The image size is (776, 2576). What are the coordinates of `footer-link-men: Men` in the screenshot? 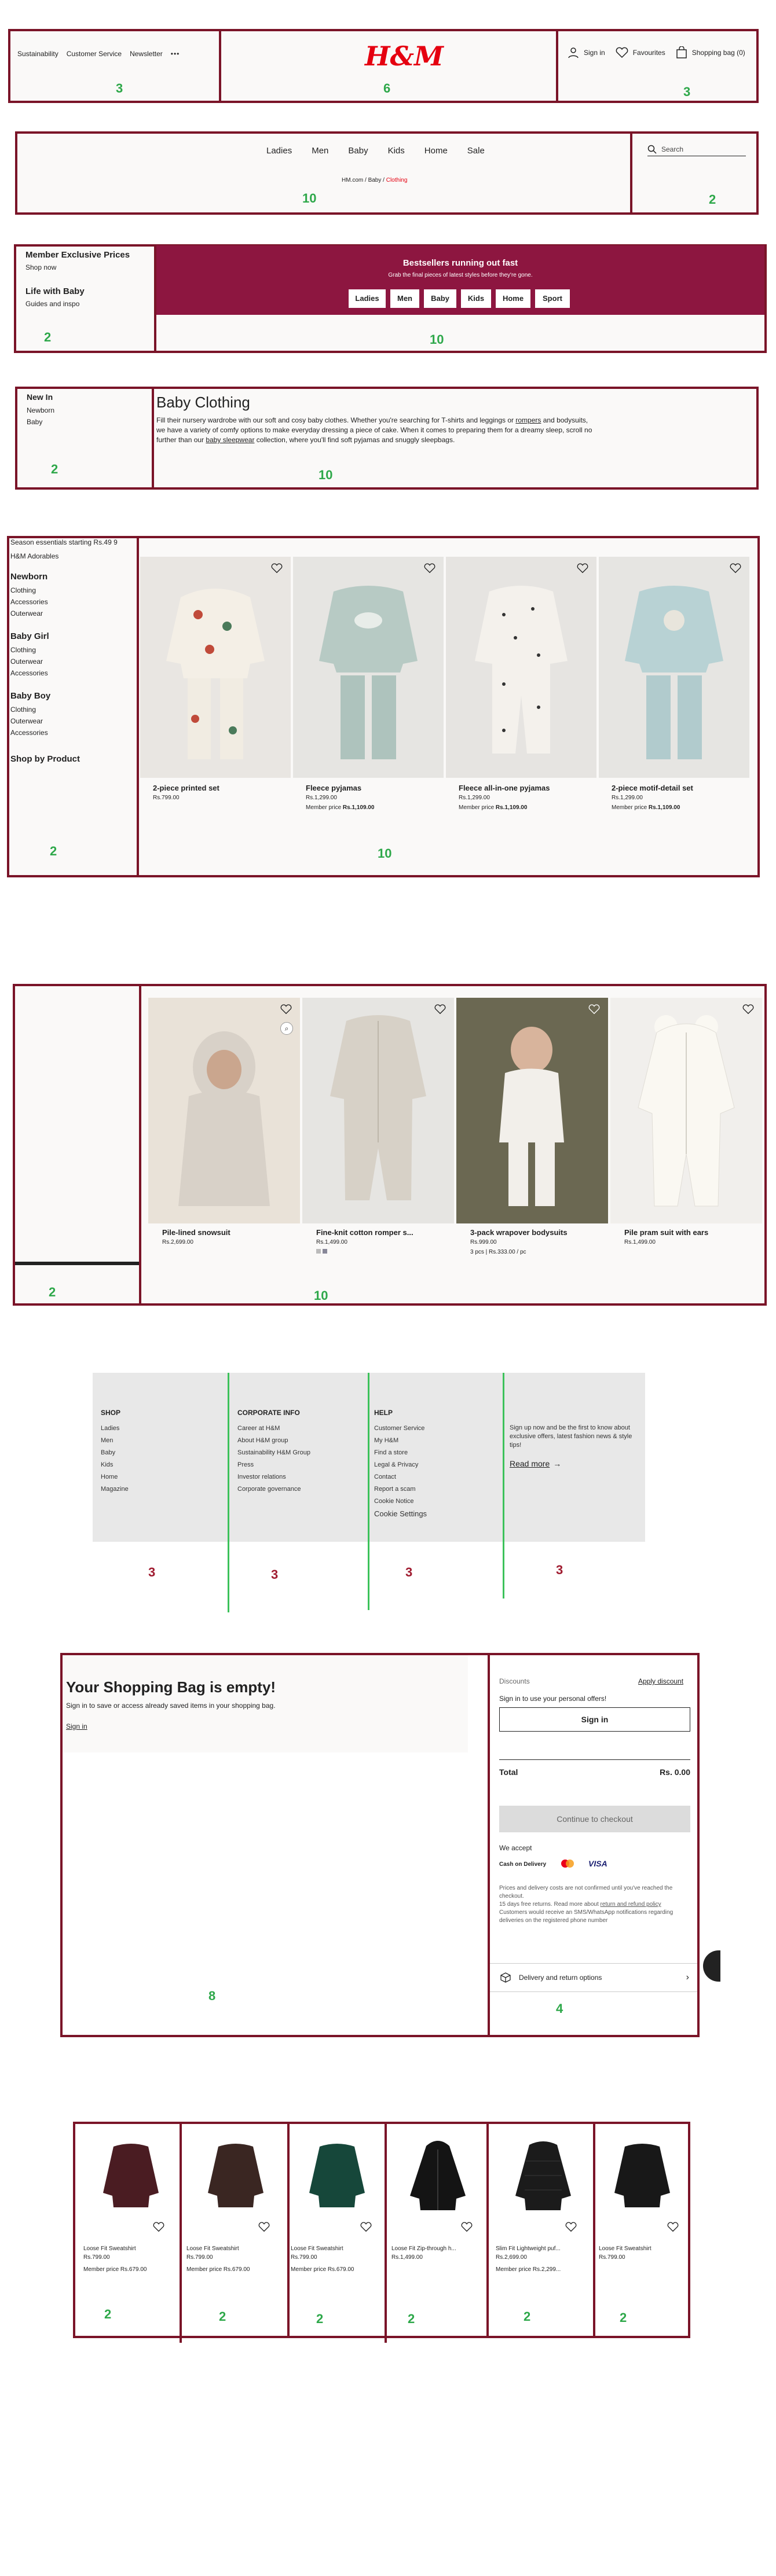 It's located at (115, 1441).